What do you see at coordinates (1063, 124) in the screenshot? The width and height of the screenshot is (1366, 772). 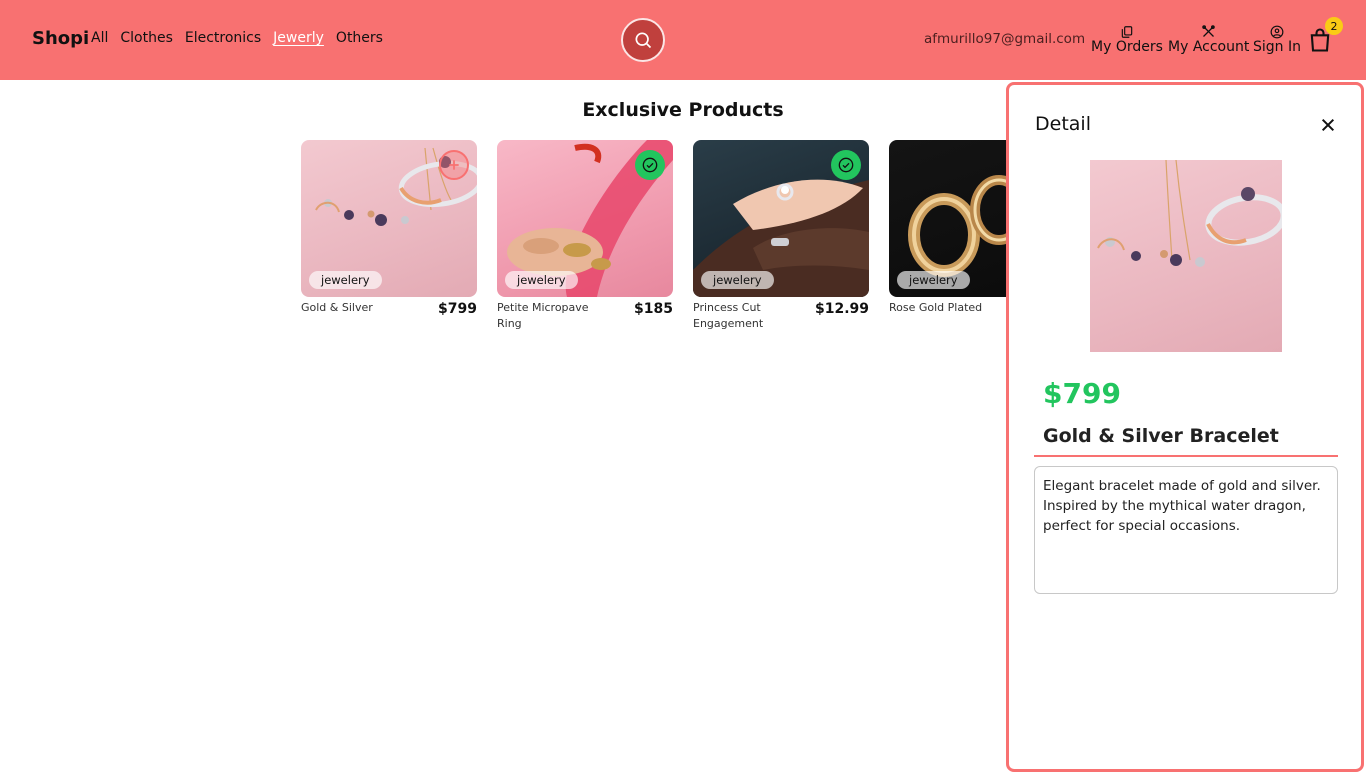 I see `detail-title: Detail` at bounding box center [1063, 124].